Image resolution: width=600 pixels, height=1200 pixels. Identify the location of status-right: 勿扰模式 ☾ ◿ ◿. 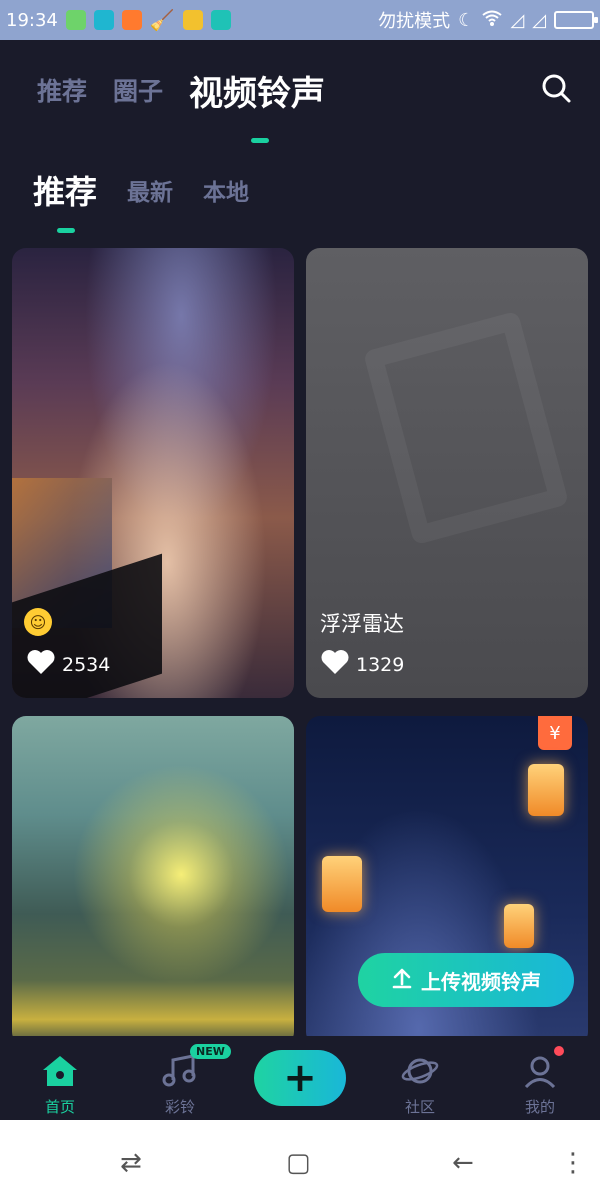
(488, 20).